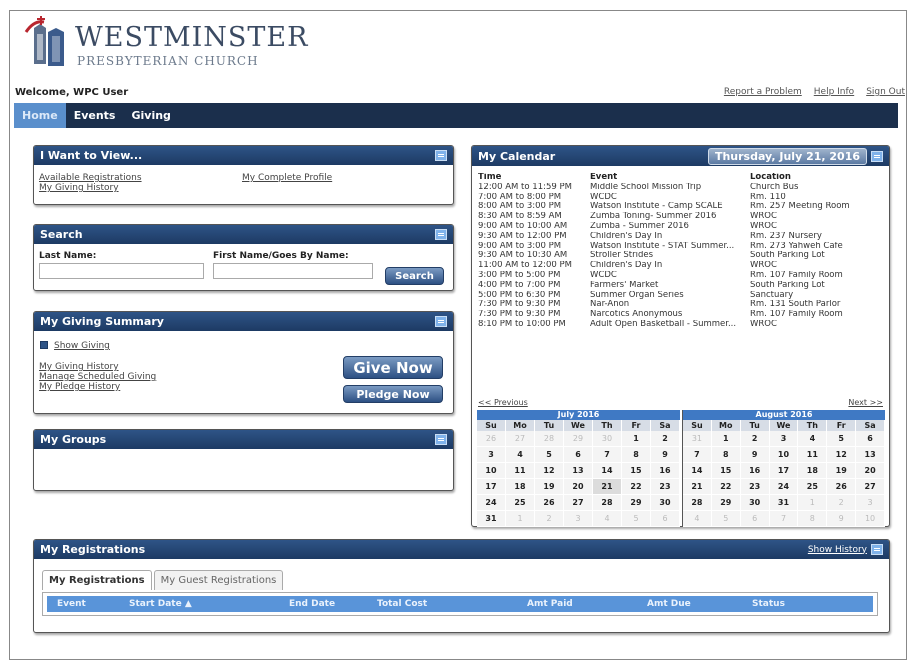  I want to click on calendar-day: 23, so click(755, 487).